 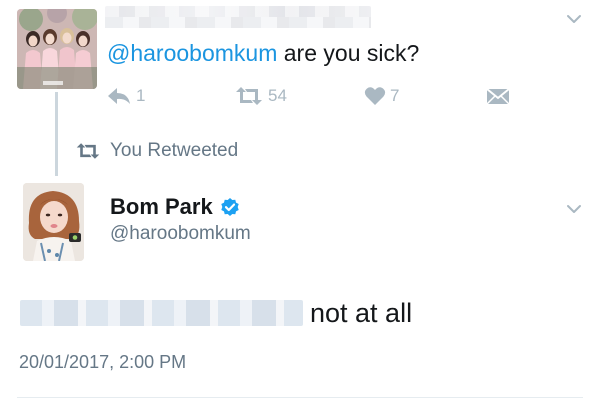 I want to click on retweet-action: 54, so click(x=260, y=96).